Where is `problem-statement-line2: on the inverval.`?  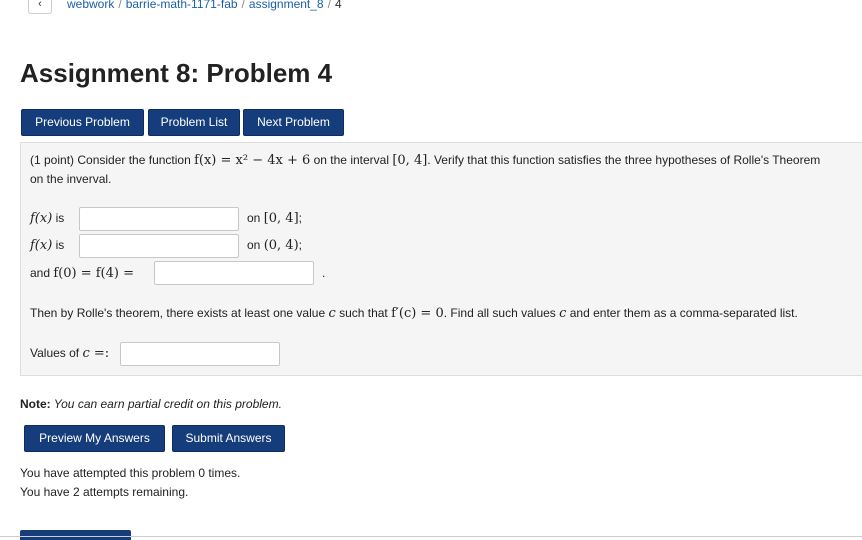
problem-statement-line2: on the inverval. is located at coordinates (71, 179).